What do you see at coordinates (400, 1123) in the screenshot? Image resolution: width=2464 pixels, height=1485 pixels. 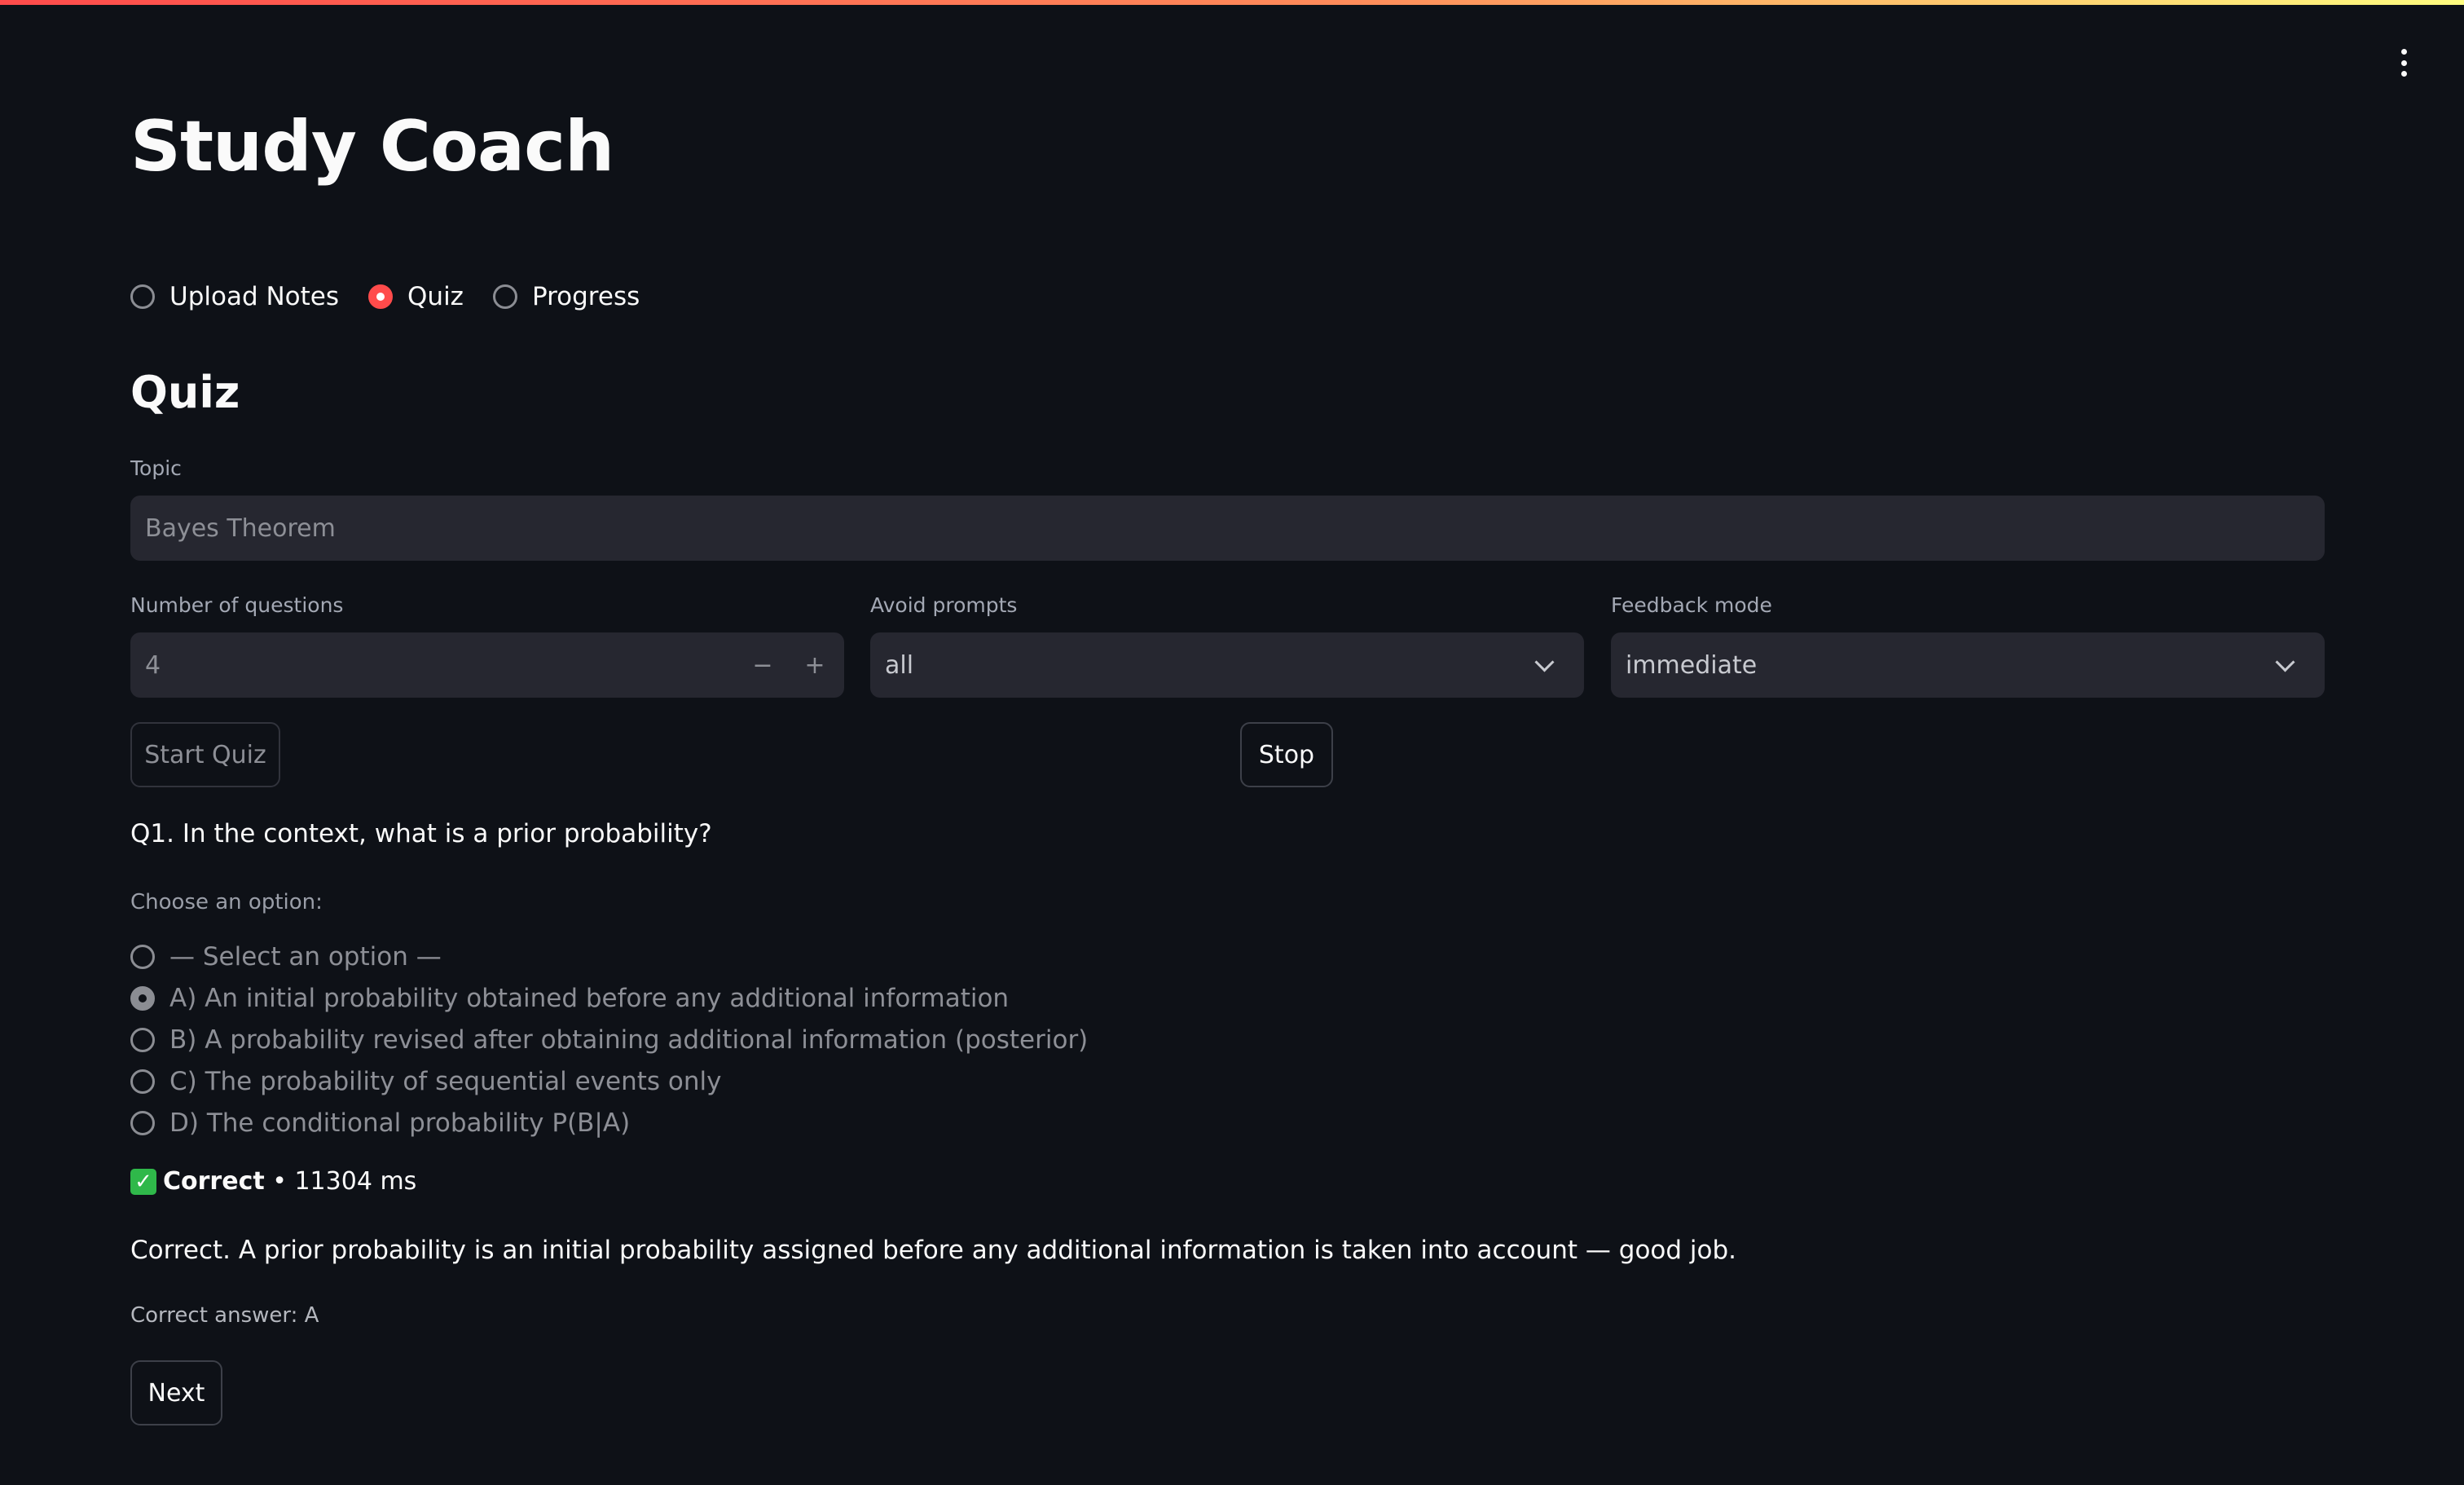 I see `option-label: D) The conditional probability P(B|A)` at bounding box center [400, 1123].